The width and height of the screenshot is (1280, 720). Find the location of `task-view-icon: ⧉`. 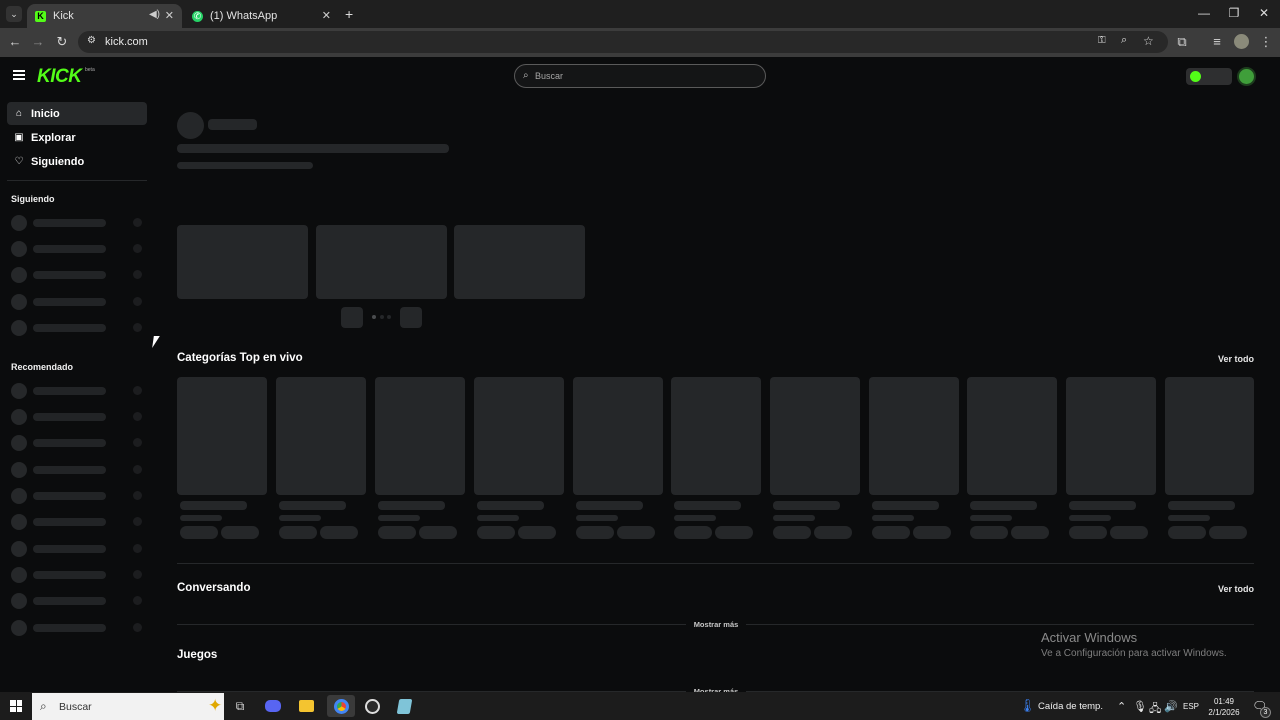

task-view-icon: ⧉ is located at coordinates (240, 706).